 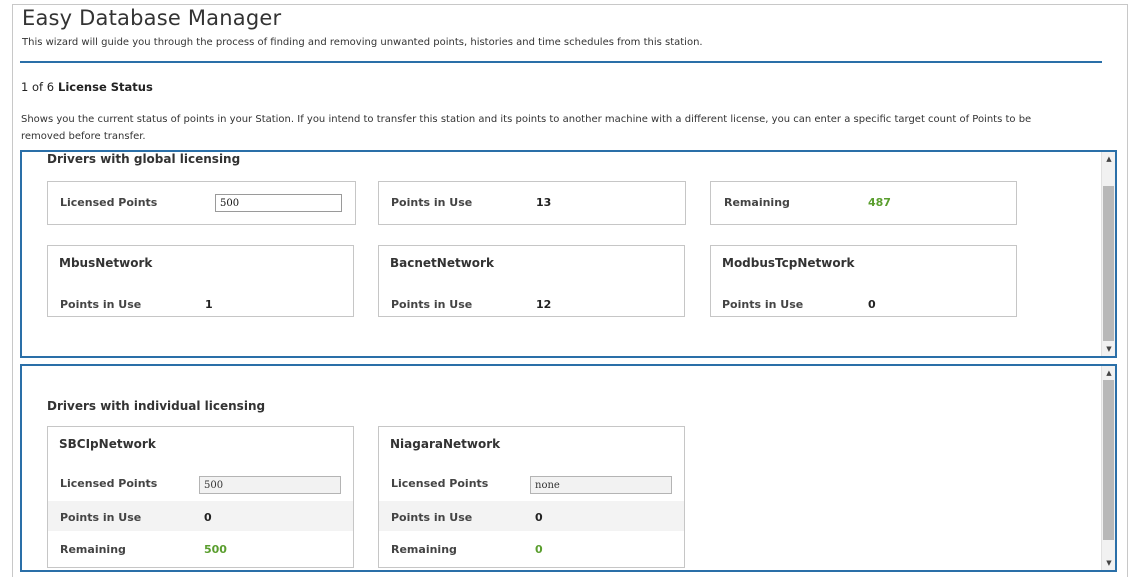 What do you see at coordinates (788, 263) in the screenshot?
I see `network-name: ModbusTcpNetwork` at bounding box center [788, 263].